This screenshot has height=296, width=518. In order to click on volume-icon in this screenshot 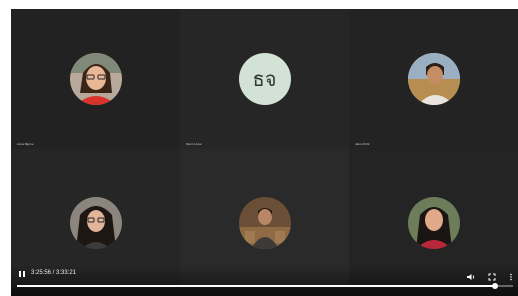, I will do `click(471, 274)`.